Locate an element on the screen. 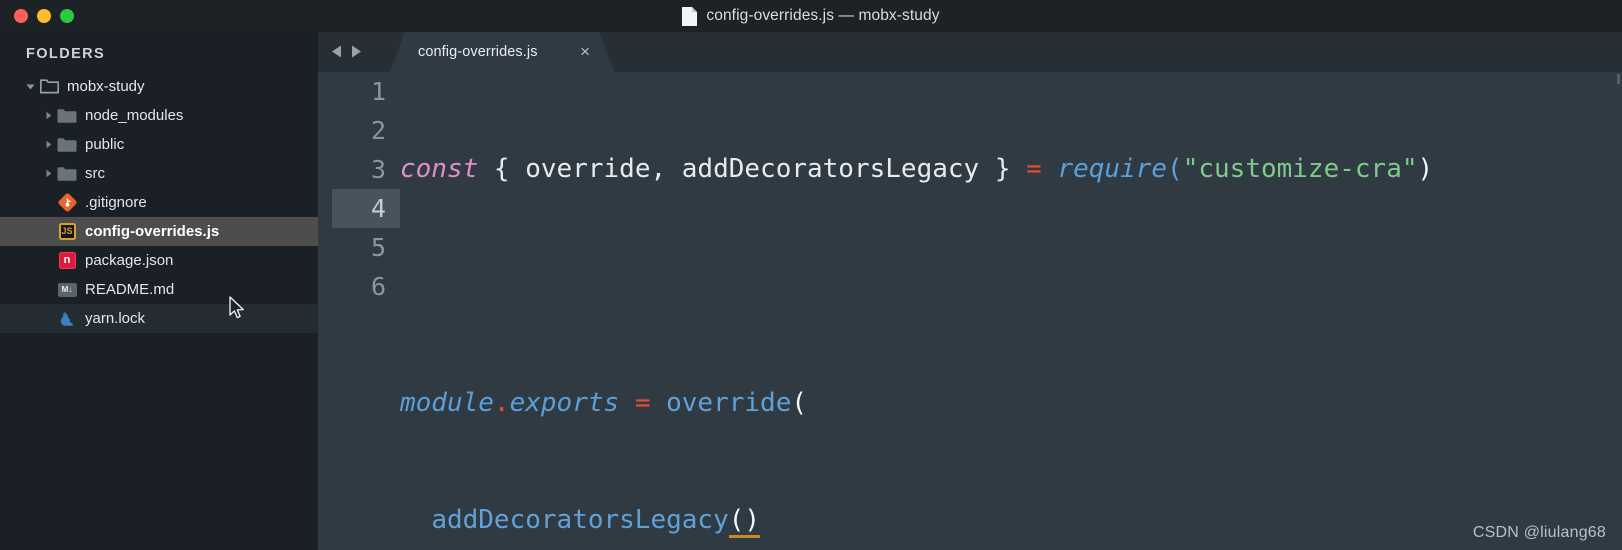 The height and width of the screenshot is (550, 1622). document-icon is located at coordinates (690, 16).